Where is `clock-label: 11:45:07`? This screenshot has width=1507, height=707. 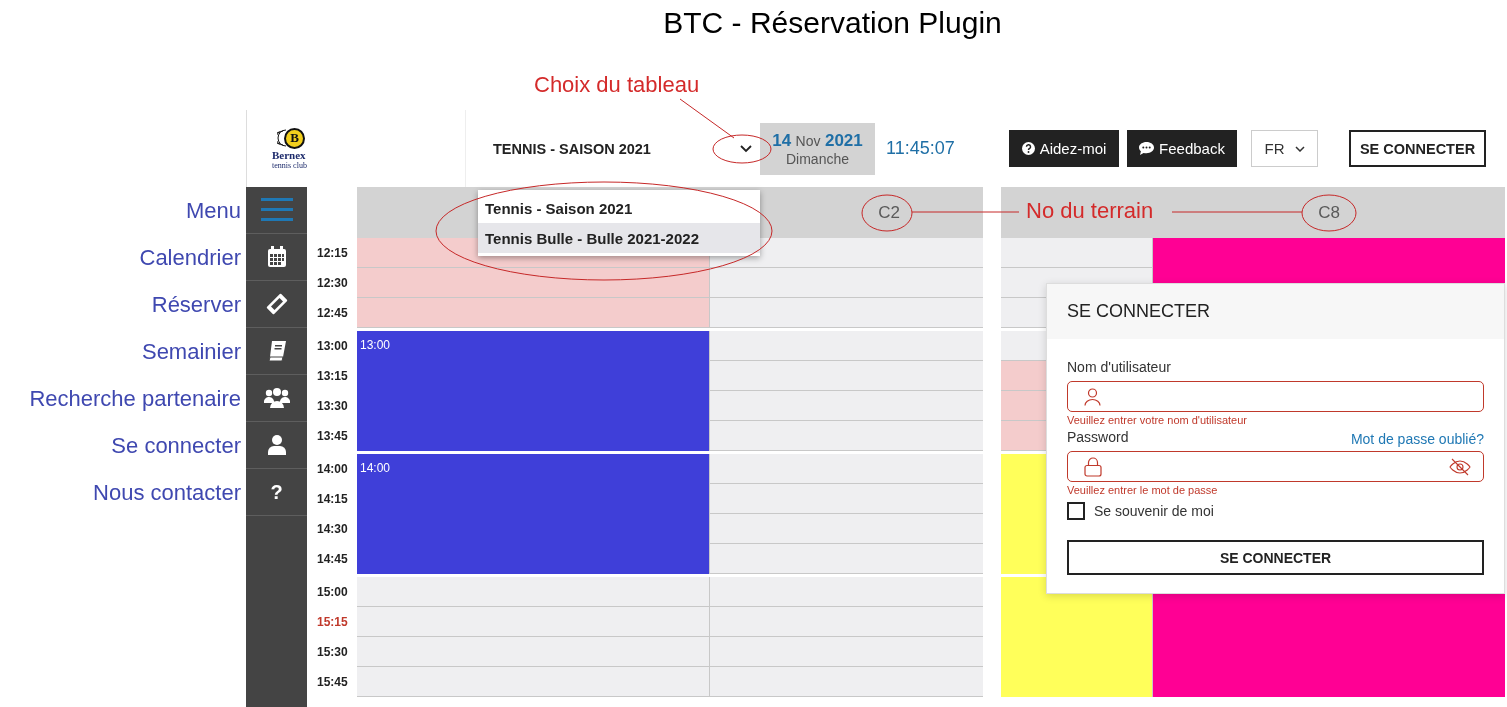 clock-label: 11:45:07 is located at coordinates (920, 148).